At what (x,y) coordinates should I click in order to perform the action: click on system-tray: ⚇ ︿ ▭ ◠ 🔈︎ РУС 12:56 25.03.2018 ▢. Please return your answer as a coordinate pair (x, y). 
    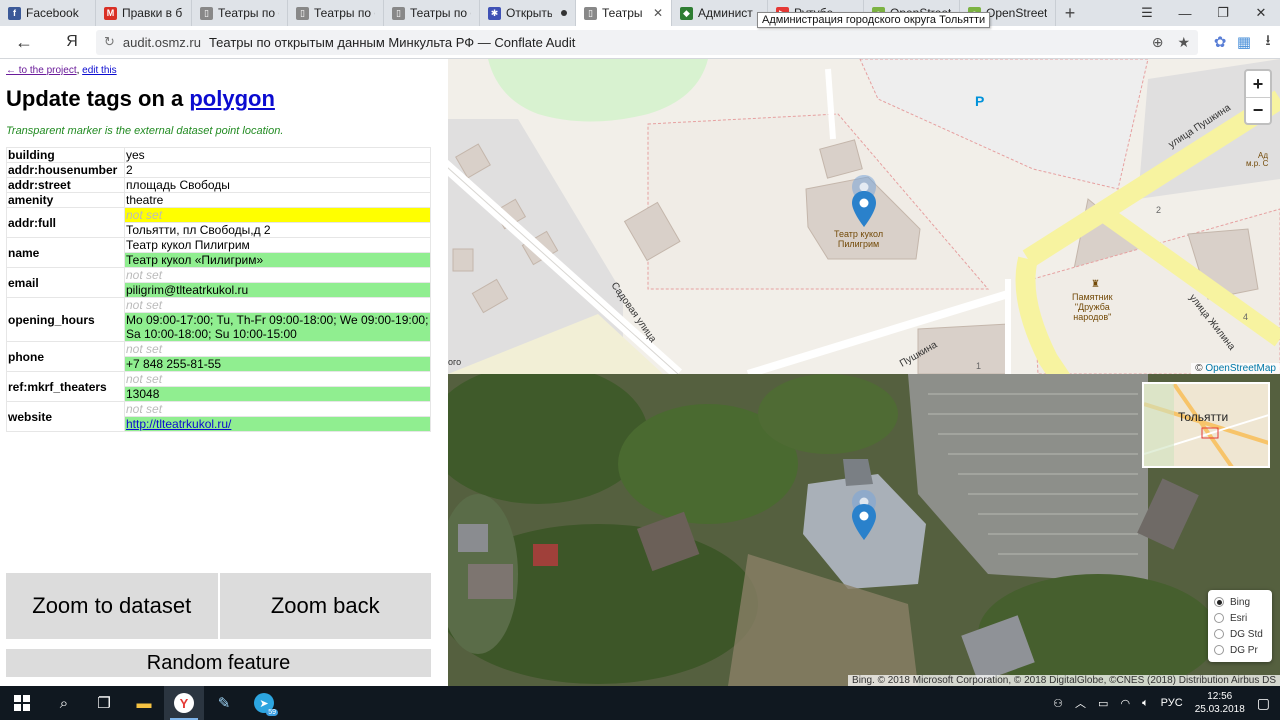
    Looking at the image, I should click on (1166, 703).